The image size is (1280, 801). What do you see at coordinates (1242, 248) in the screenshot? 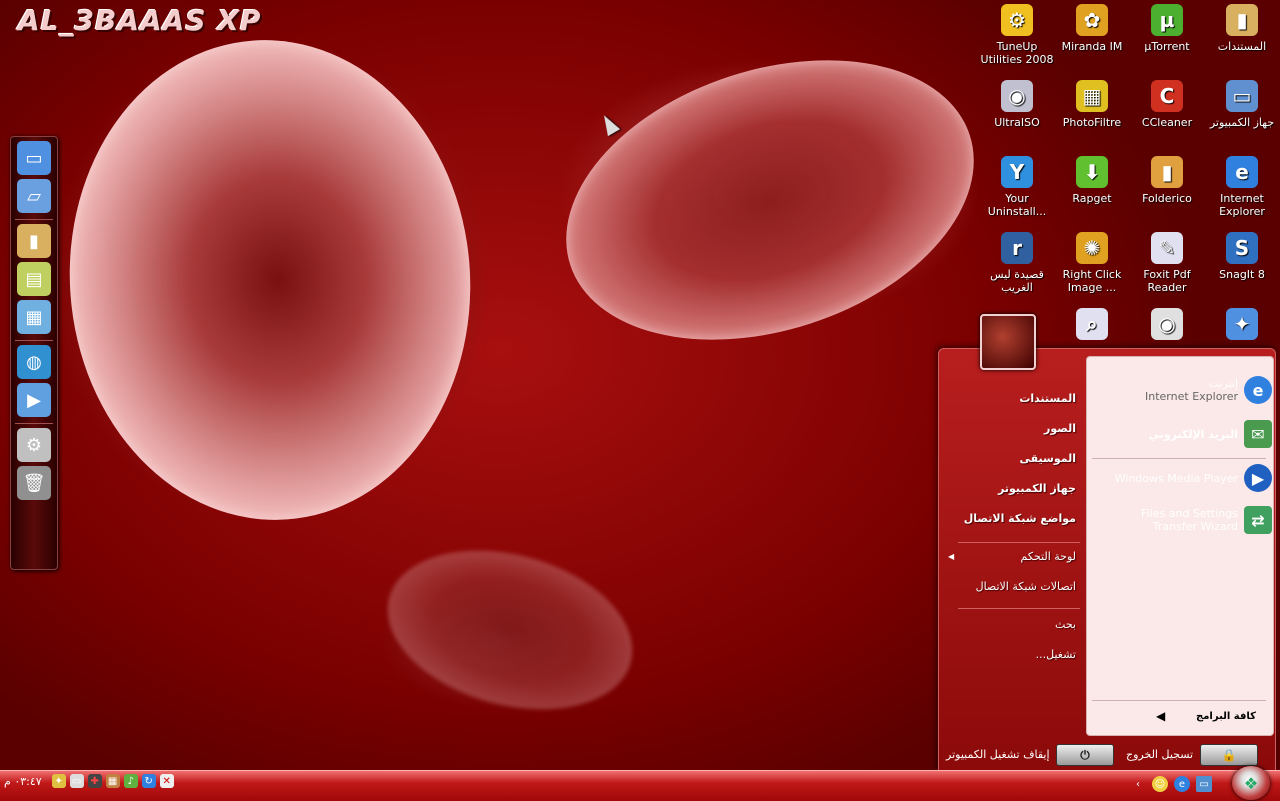
I see `snagit-icon: S` at bounding box center [1242, 248].